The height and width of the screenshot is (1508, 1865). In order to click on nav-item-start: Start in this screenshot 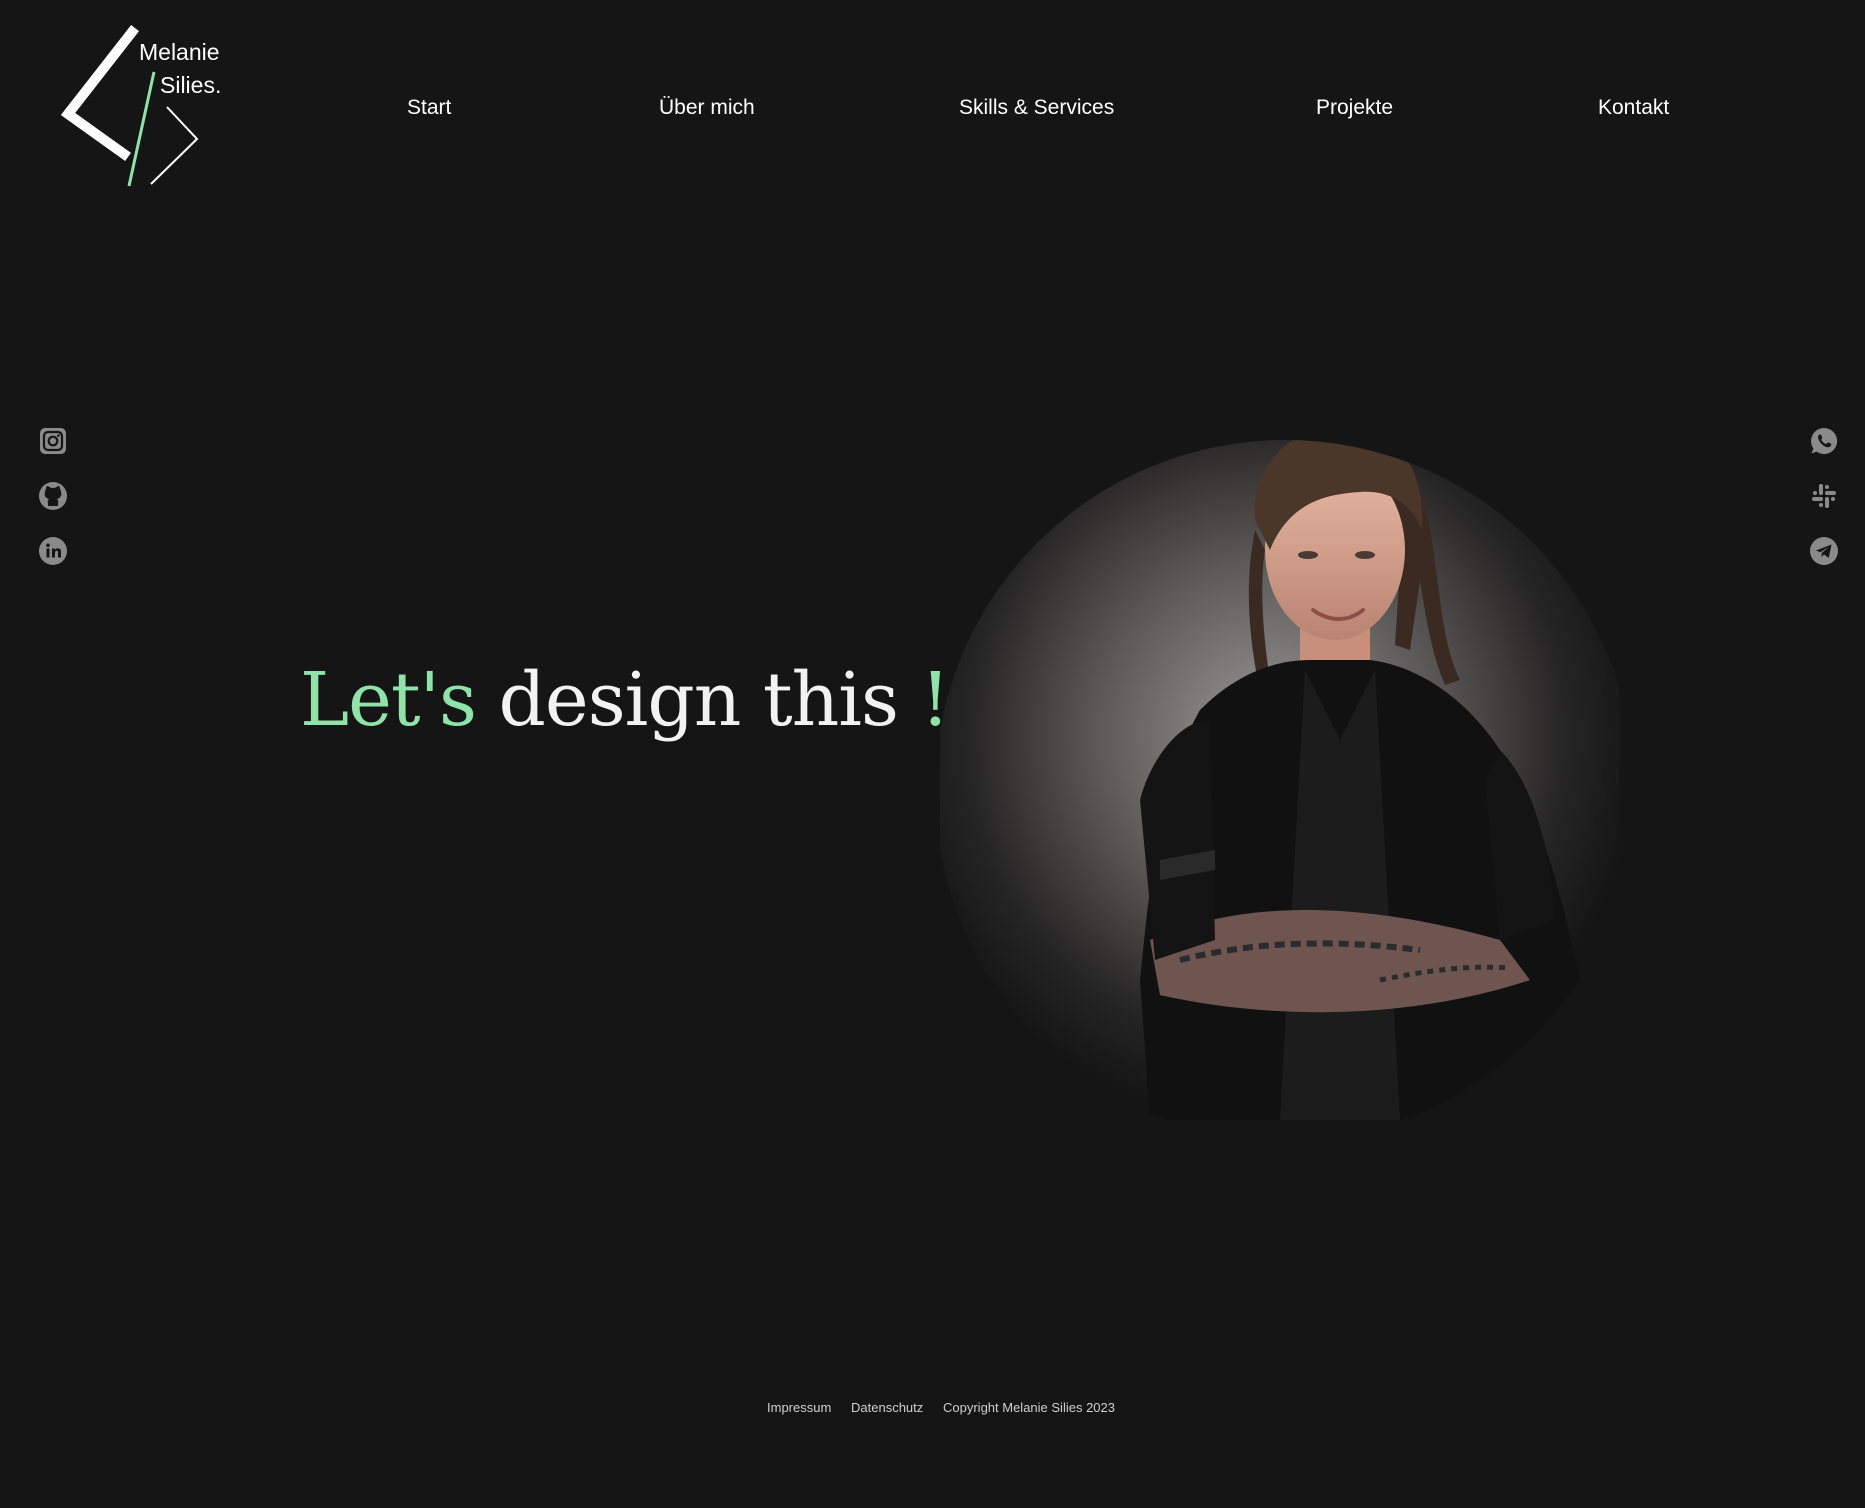, I will do `click(429, 108)`.